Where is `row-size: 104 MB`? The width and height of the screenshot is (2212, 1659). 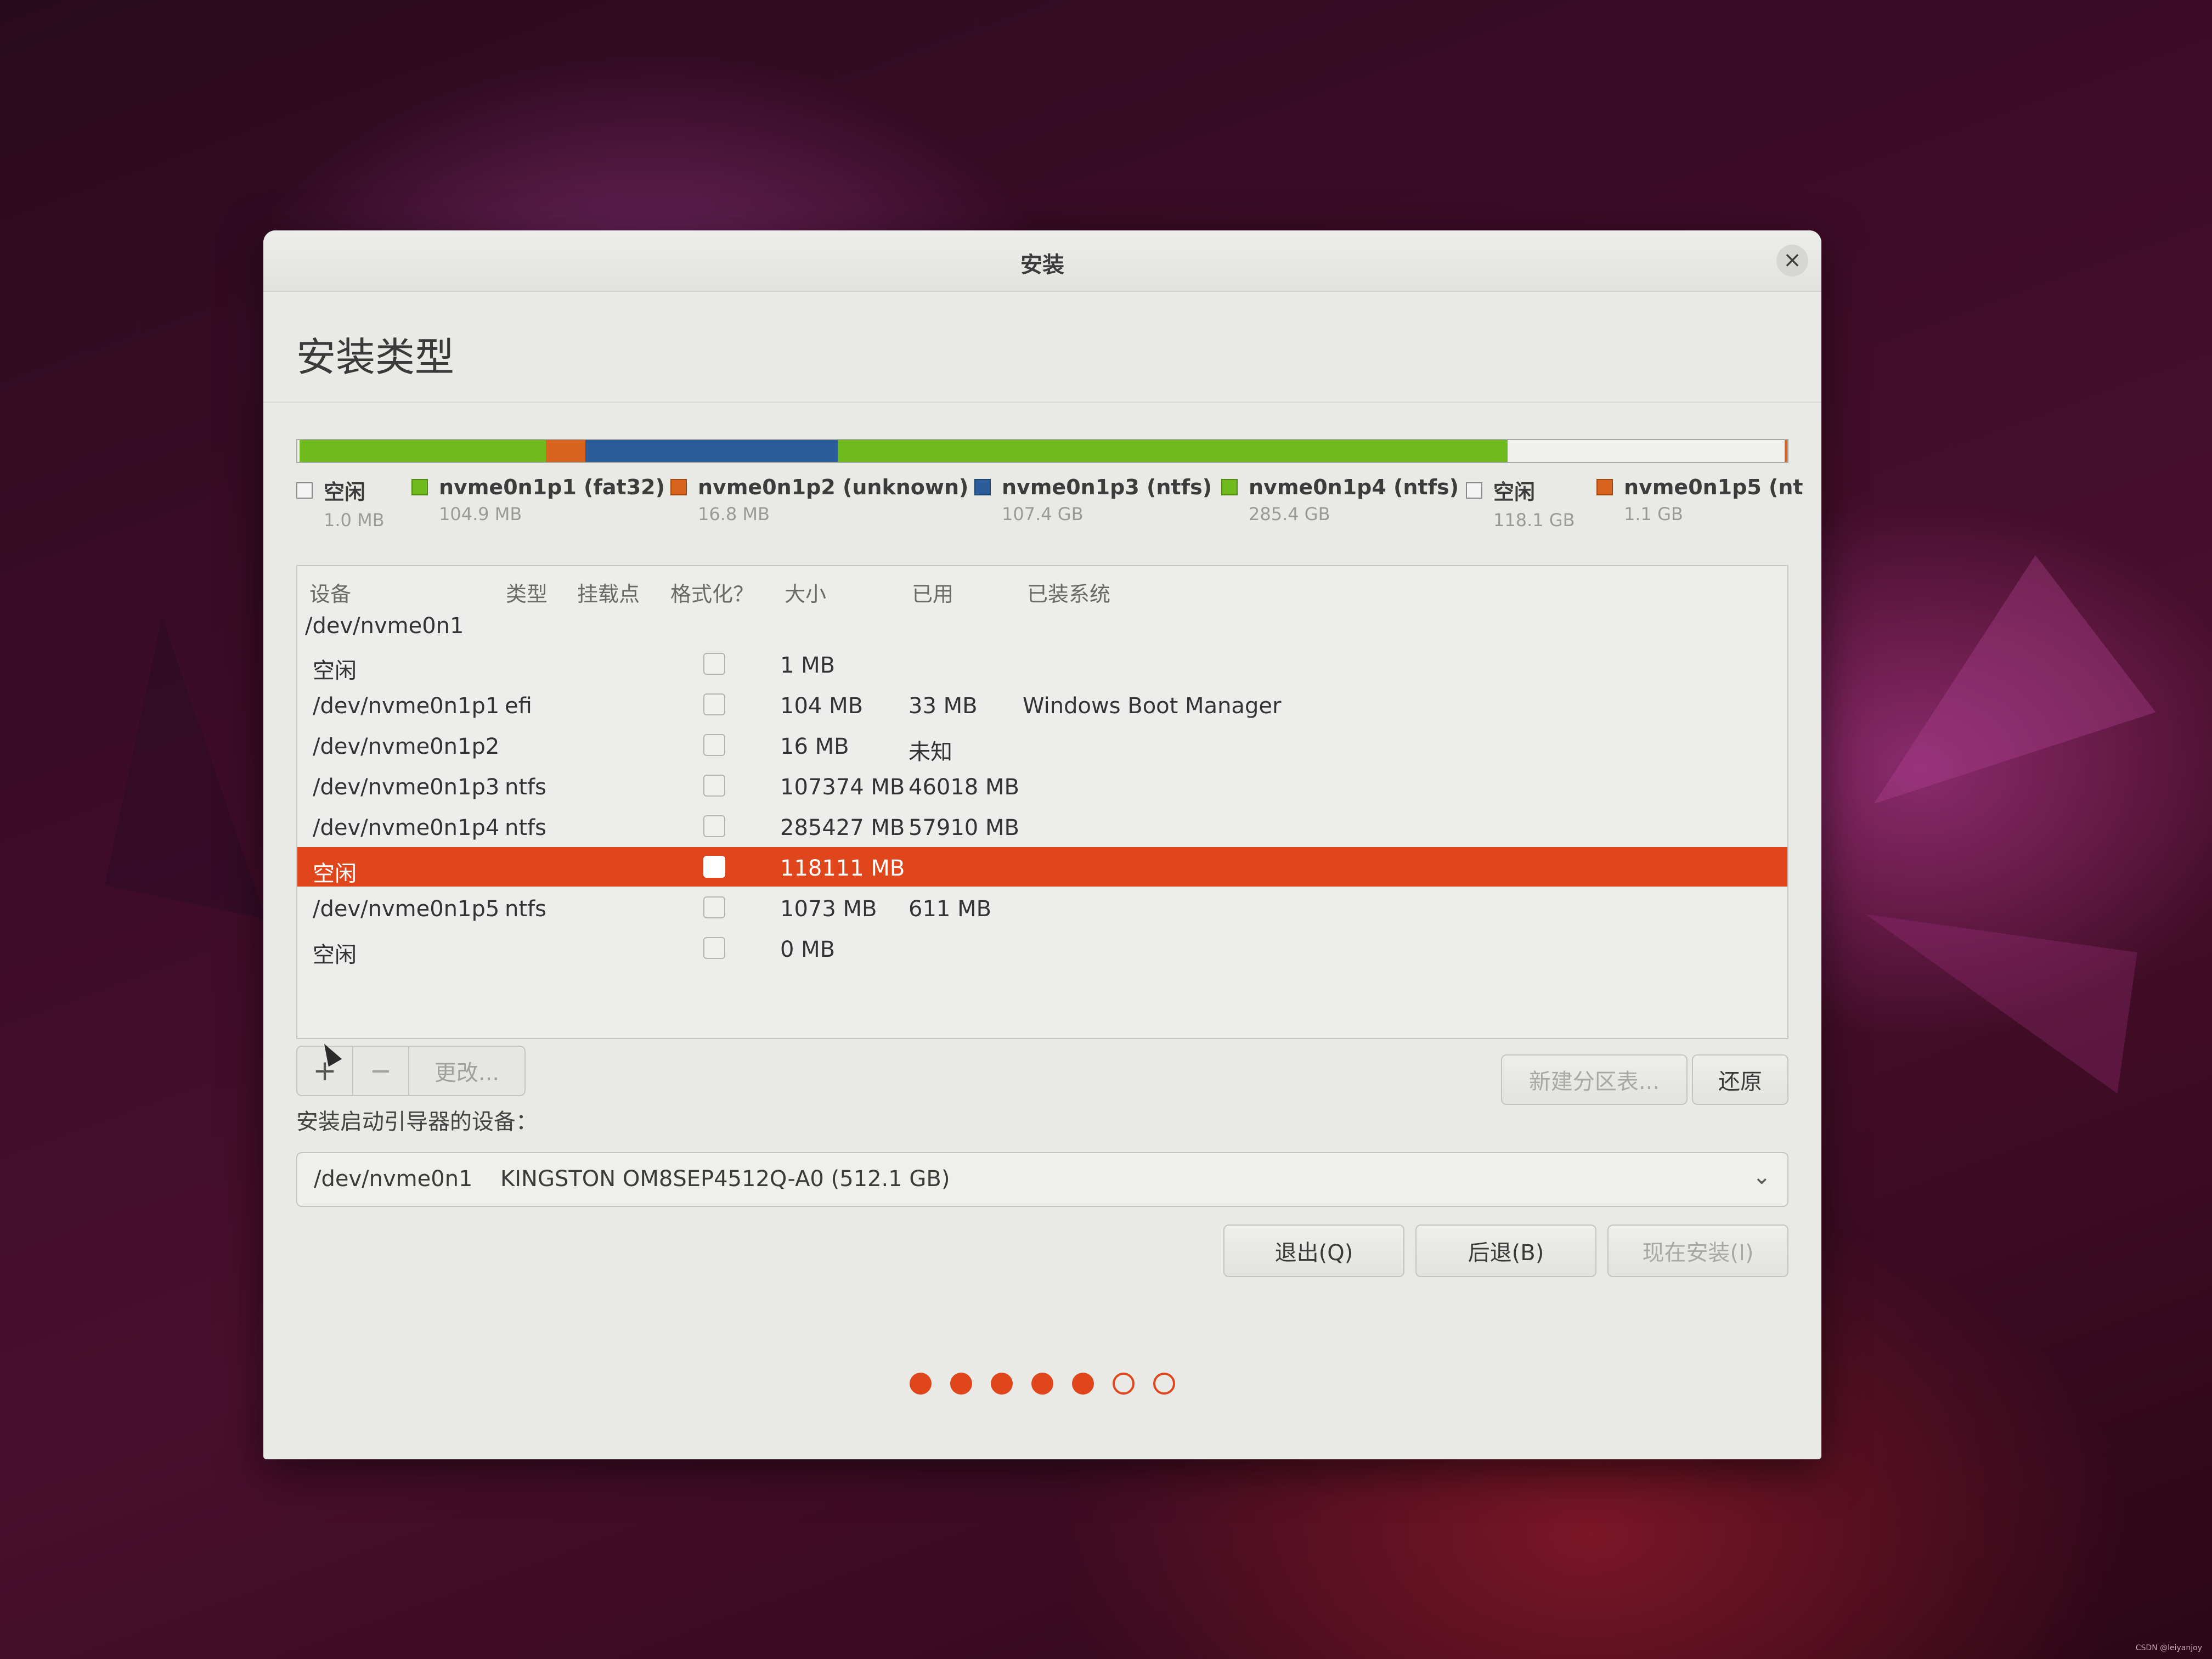 row-size: 104 MB is located at coordinates (822, 706).